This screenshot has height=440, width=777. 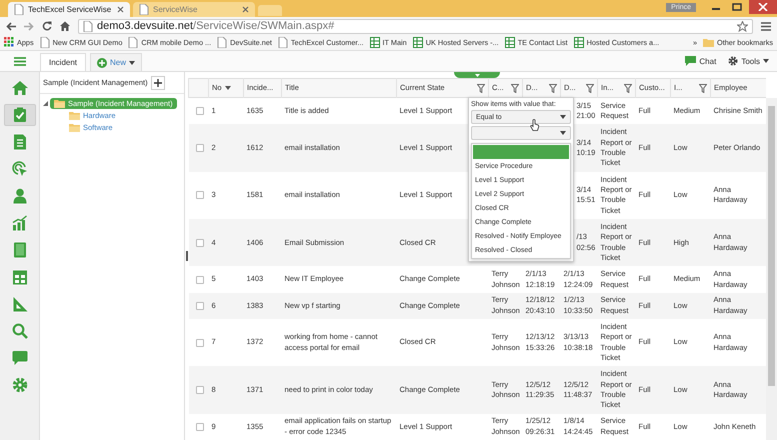 I want to click on clipboard-check-icon, so click(x=20, y=115).